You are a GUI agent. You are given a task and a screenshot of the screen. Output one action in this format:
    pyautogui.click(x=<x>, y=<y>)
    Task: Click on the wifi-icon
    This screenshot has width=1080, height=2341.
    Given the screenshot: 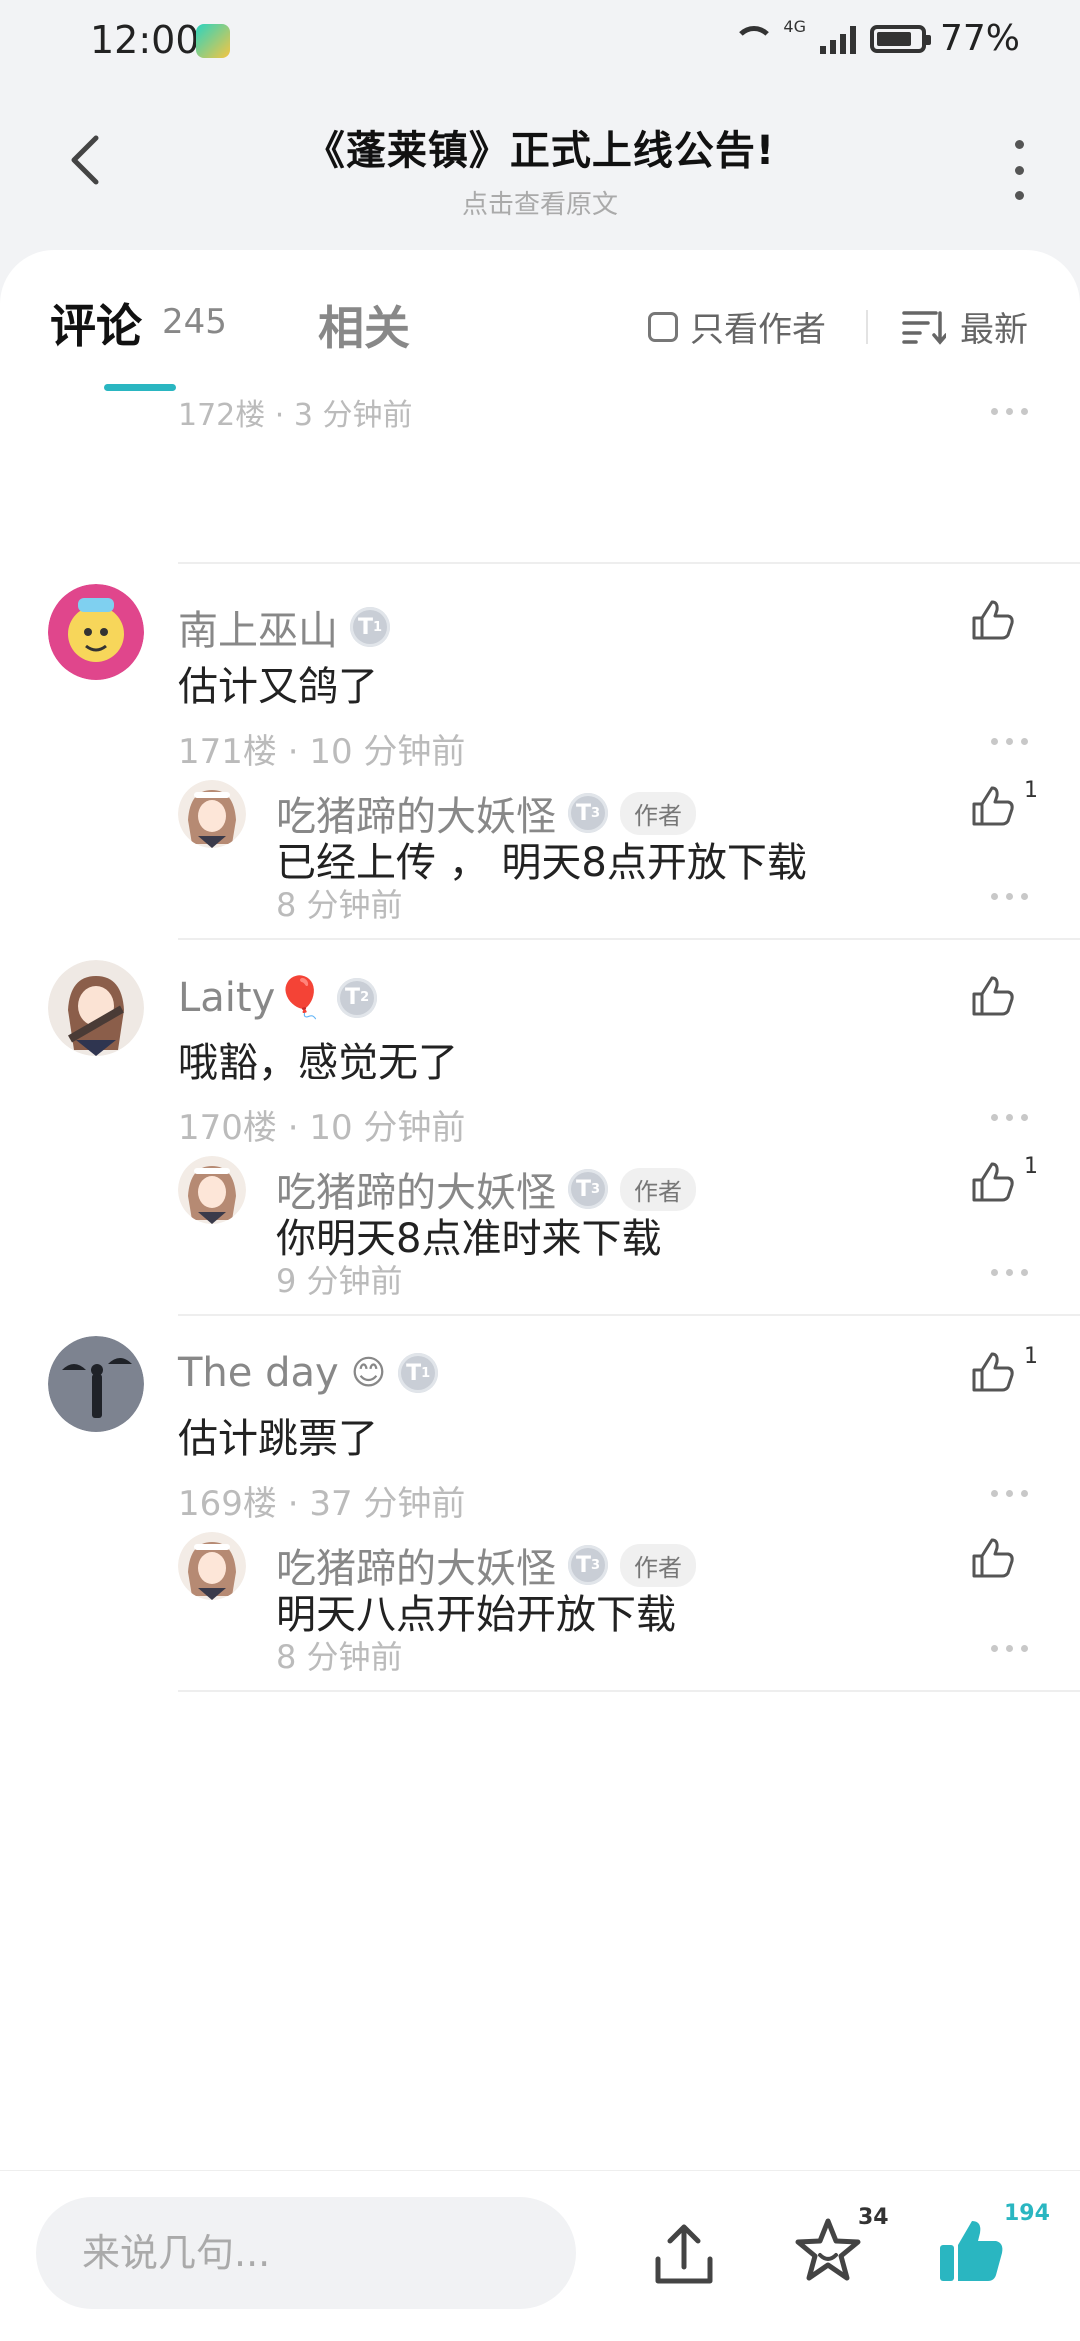 What is the action you would take?
    pyautogui.click(x=752, y=39)
    